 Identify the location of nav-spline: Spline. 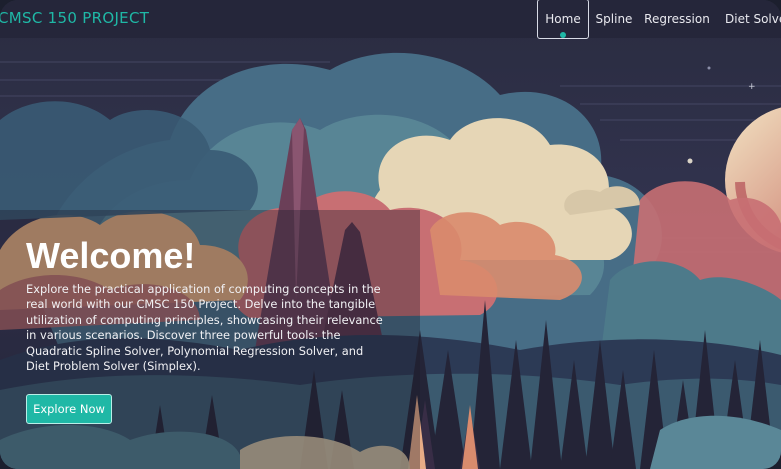
(614, 19).